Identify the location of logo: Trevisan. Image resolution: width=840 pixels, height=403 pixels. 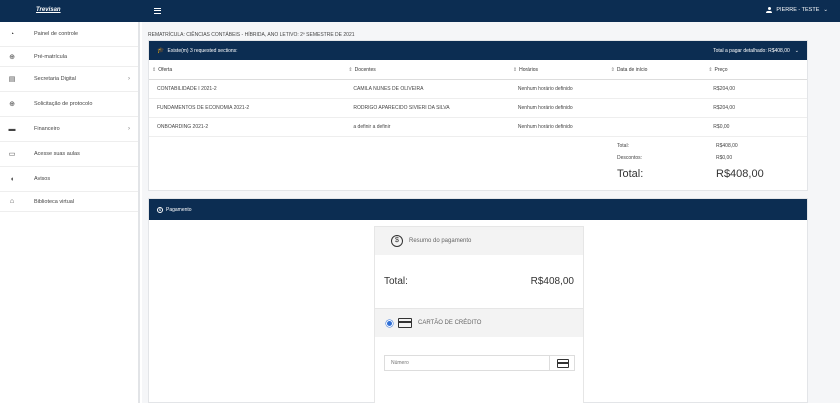
(48, 10).